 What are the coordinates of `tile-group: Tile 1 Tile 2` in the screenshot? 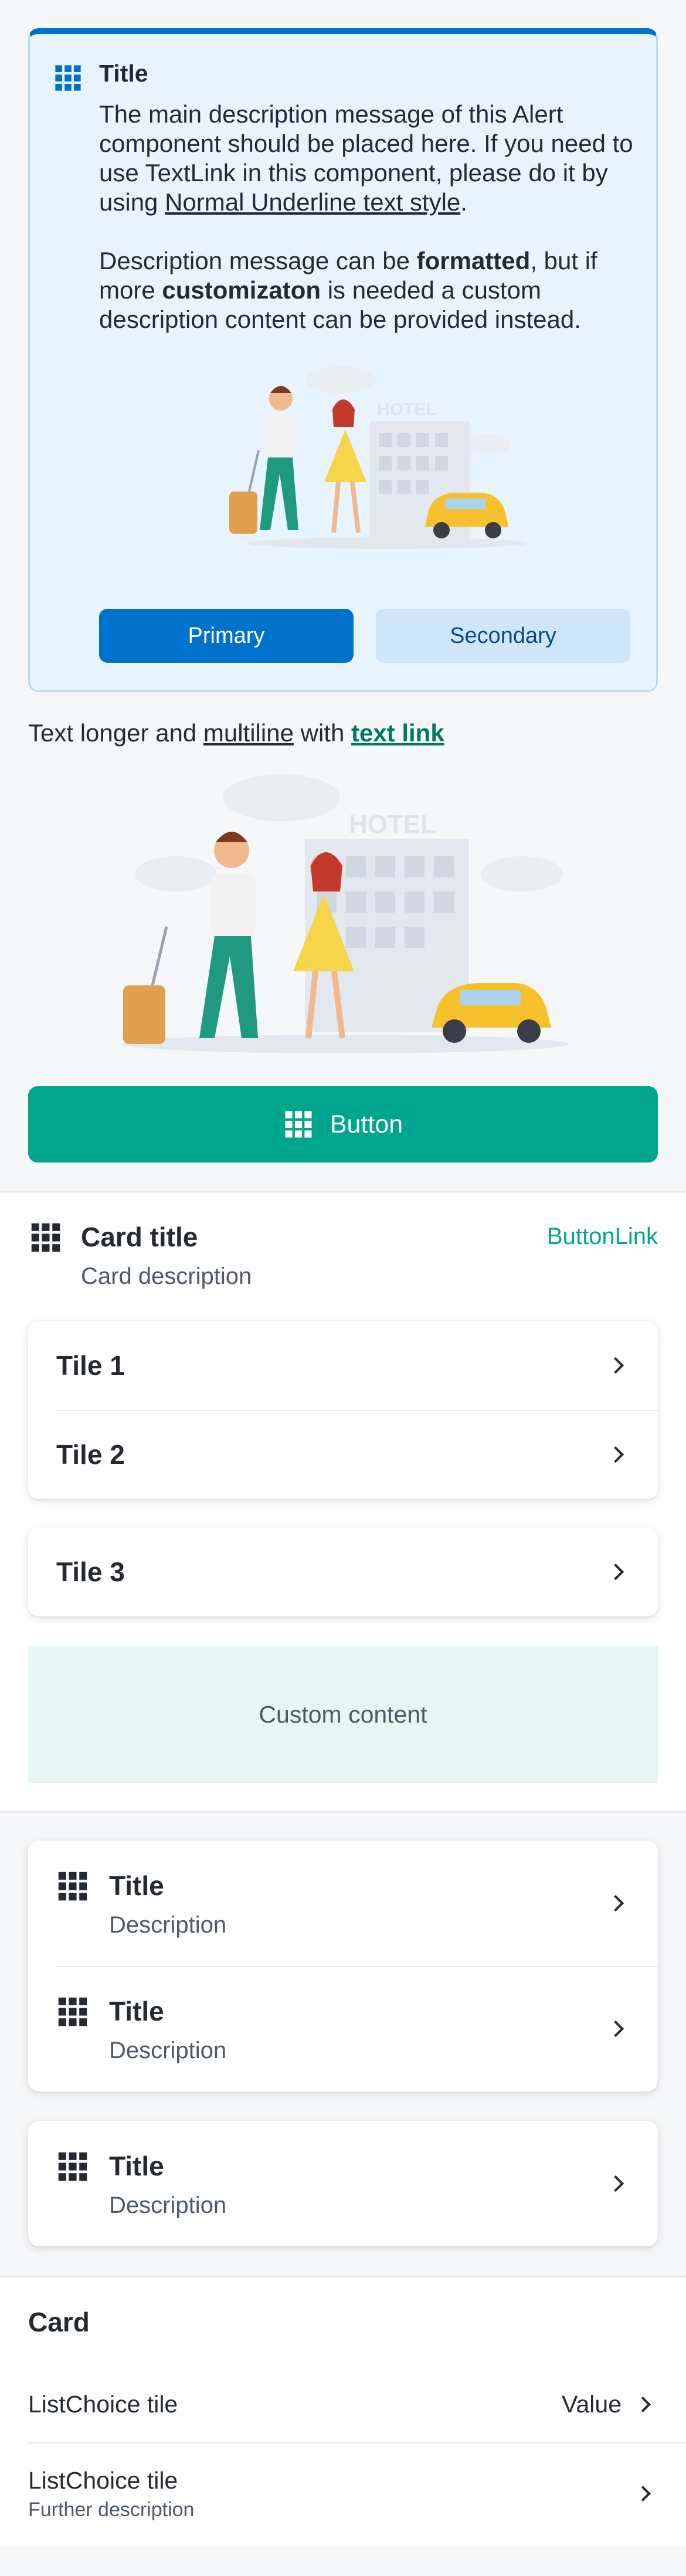 It's located at (343, 1410).